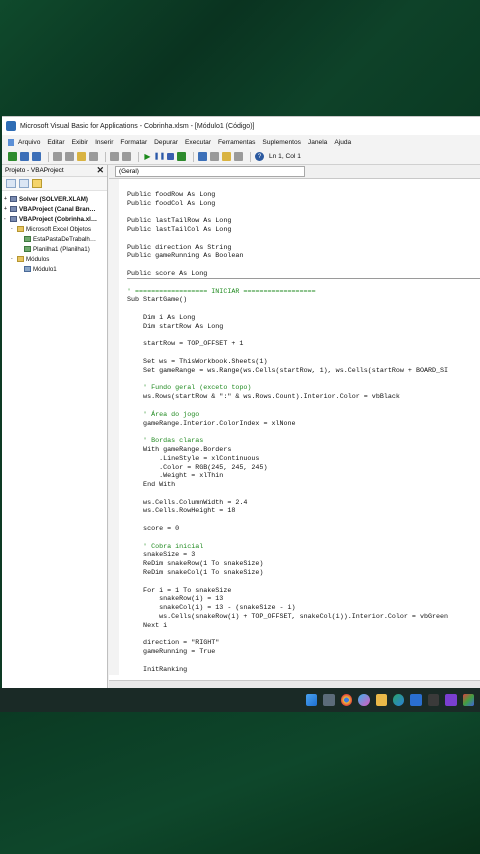 This screenshot has width=480, height=854. What do you see at coordinates (346, 700) in the screenshot?
I see `chrome-icon` at bounding box center [346, 700].